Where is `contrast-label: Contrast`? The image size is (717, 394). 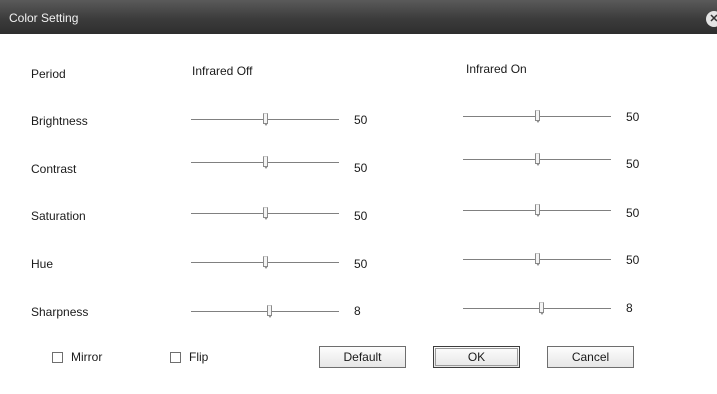
contrast-label: Contrast is located at coordinates (54, 169).